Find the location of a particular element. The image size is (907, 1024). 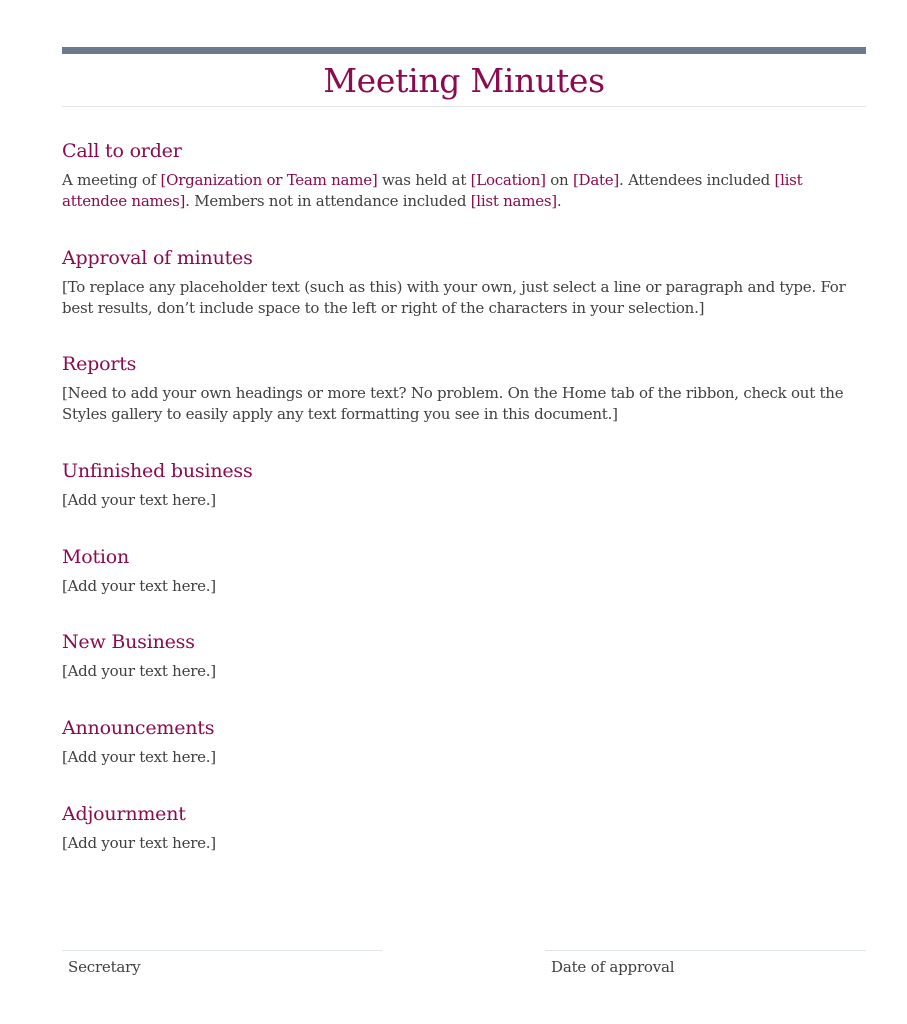

section-adjournment: Adjournment [Add your text here.] is located at coordinates (464, 827).